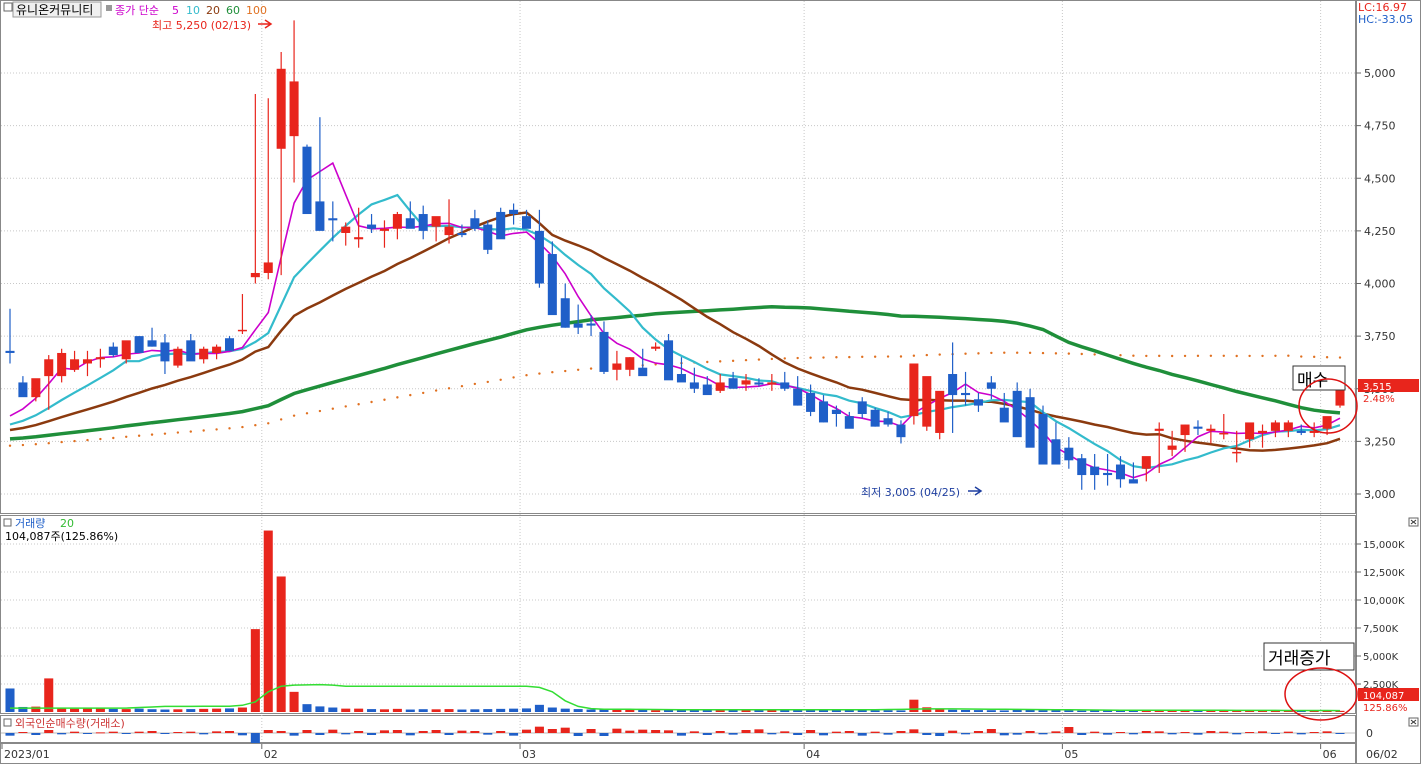 The image size is (1421, 768). Describe the element at coordinates (256, 10) in the screenshot. I see `ma100-label: 100` at that location.